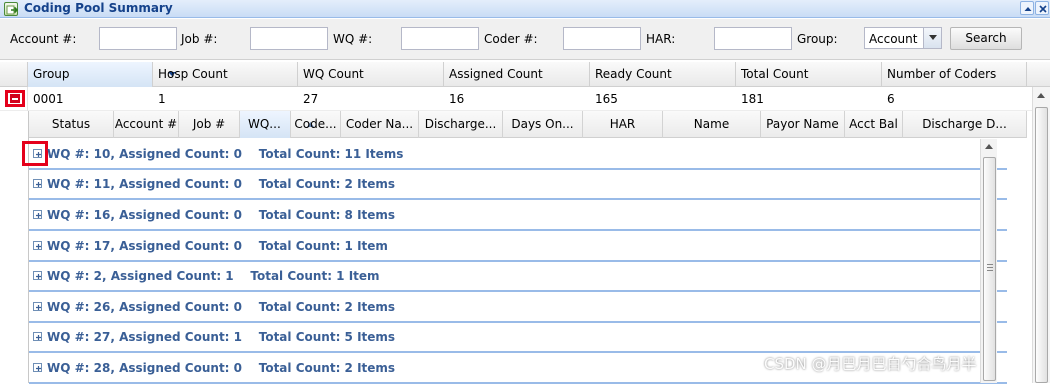 This screenshot has width=1050, height=384. I want to click on account-label: Account #:, so click(43, 39).